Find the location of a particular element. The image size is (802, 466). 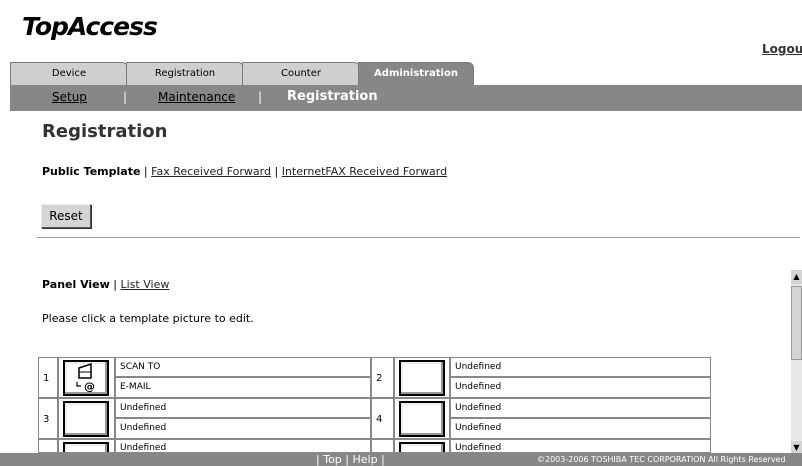

page-title: Registration is located at coordinates (105, 131).